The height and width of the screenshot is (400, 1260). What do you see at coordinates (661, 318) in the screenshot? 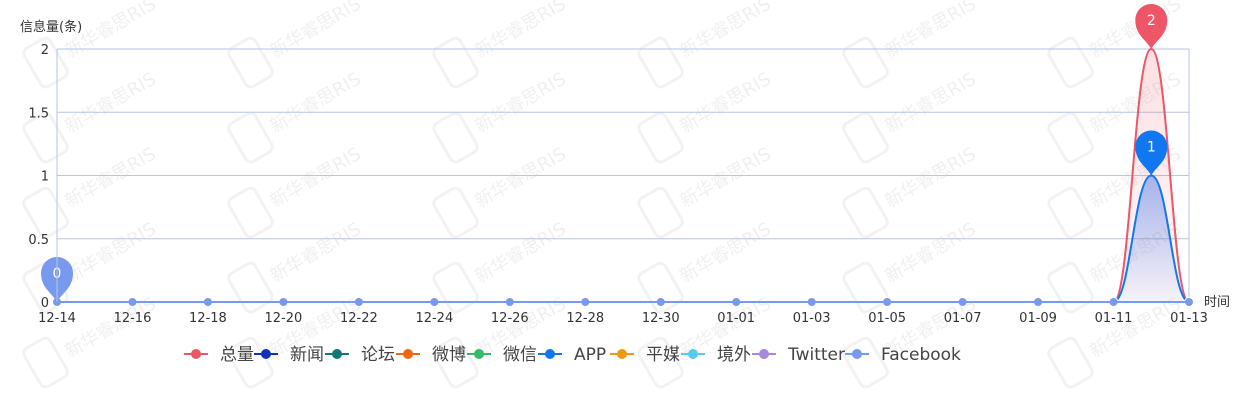
I see `x-tick-label: 12-30` at bounding box center [661, 318].